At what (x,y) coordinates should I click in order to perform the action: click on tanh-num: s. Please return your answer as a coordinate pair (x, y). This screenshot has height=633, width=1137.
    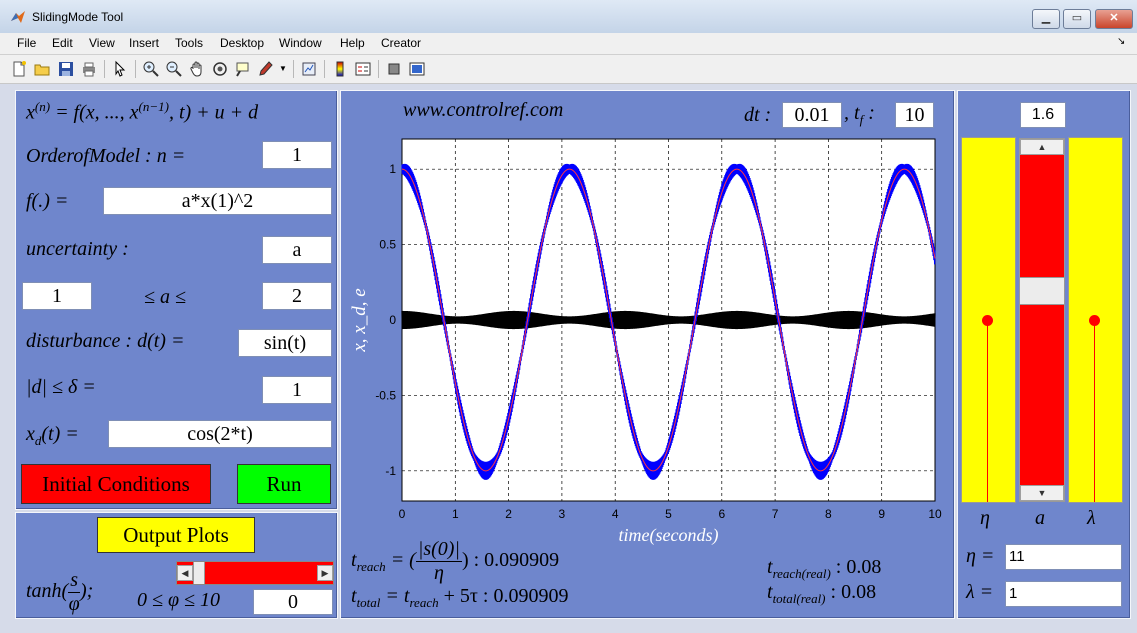
    Looking at the image, I should click on (74, 581).